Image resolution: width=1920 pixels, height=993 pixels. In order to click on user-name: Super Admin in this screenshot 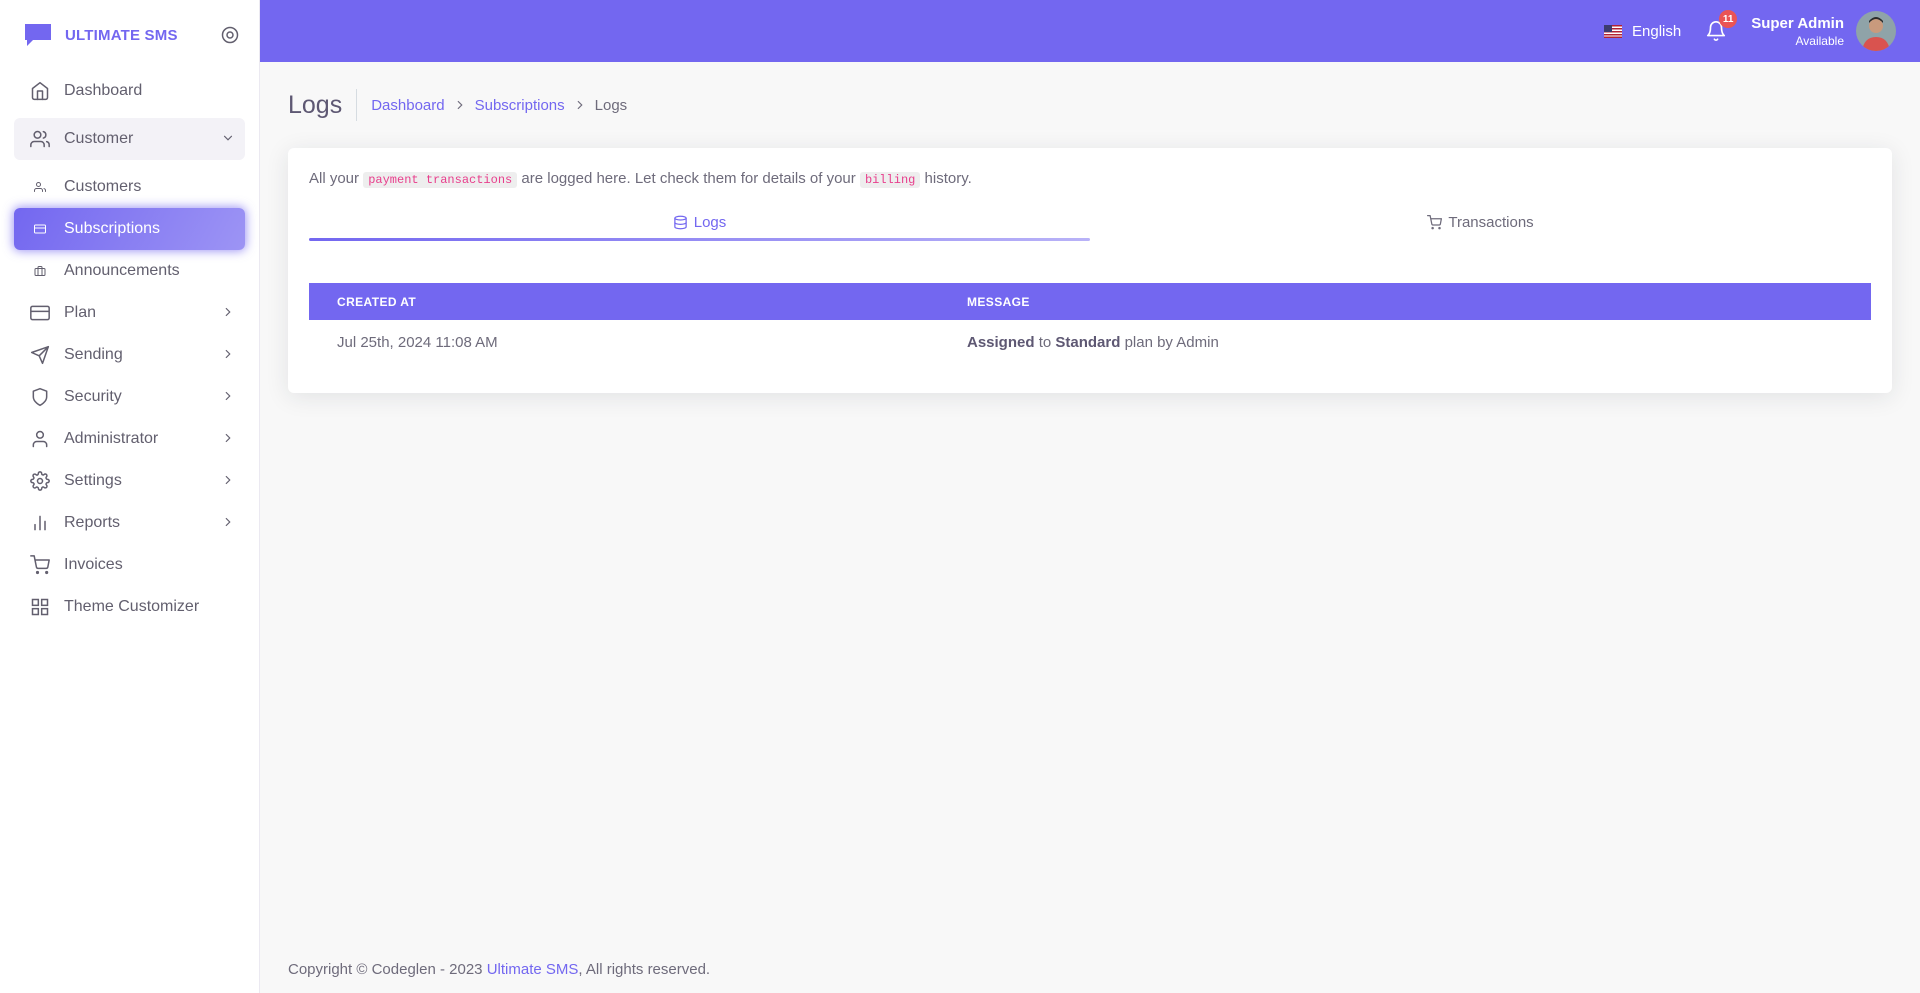, I will do `click(1797, 23)`.